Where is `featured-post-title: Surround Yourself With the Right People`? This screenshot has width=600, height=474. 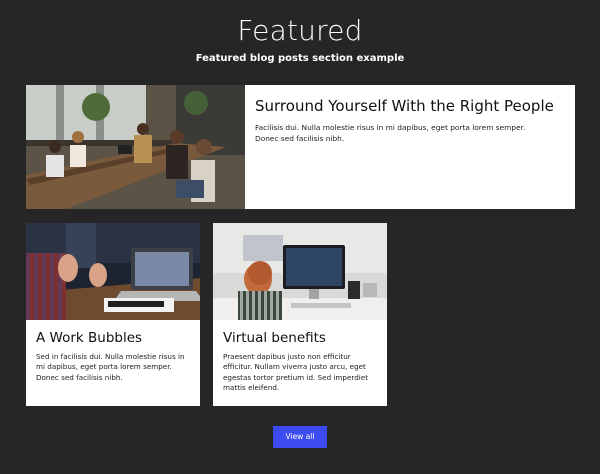
featured-post-title: Surround Yourself With the Right People is located at coordinates (404, 106).